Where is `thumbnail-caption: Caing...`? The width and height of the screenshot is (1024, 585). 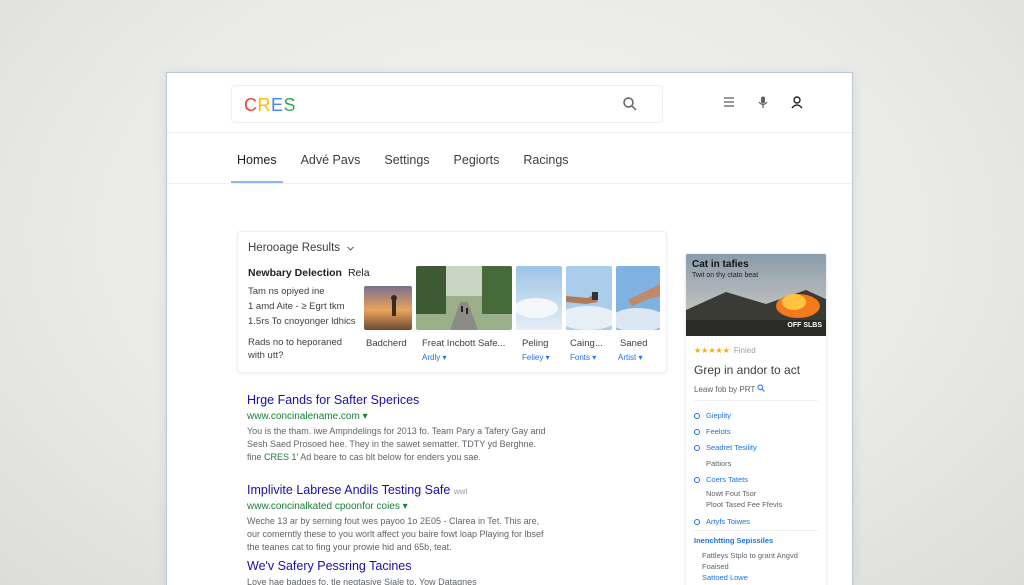
thumbnail-caption: Caing... is located at coordinates (586, 343).